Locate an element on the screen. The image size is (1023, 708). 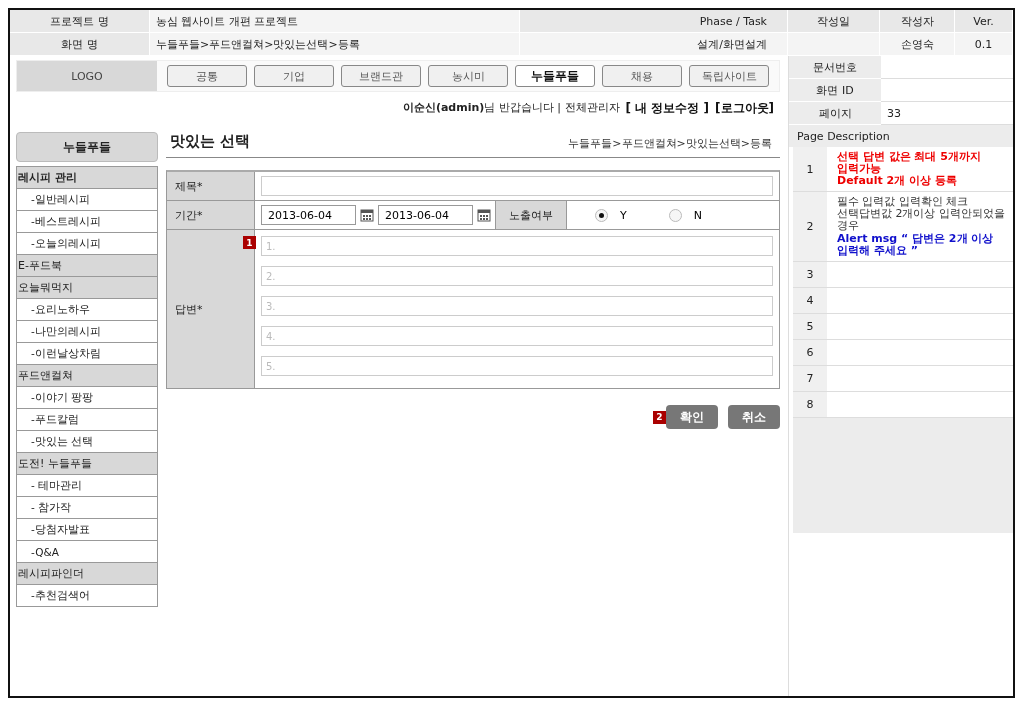
header-value: 손영숙 is located at coordinates (917, 44).